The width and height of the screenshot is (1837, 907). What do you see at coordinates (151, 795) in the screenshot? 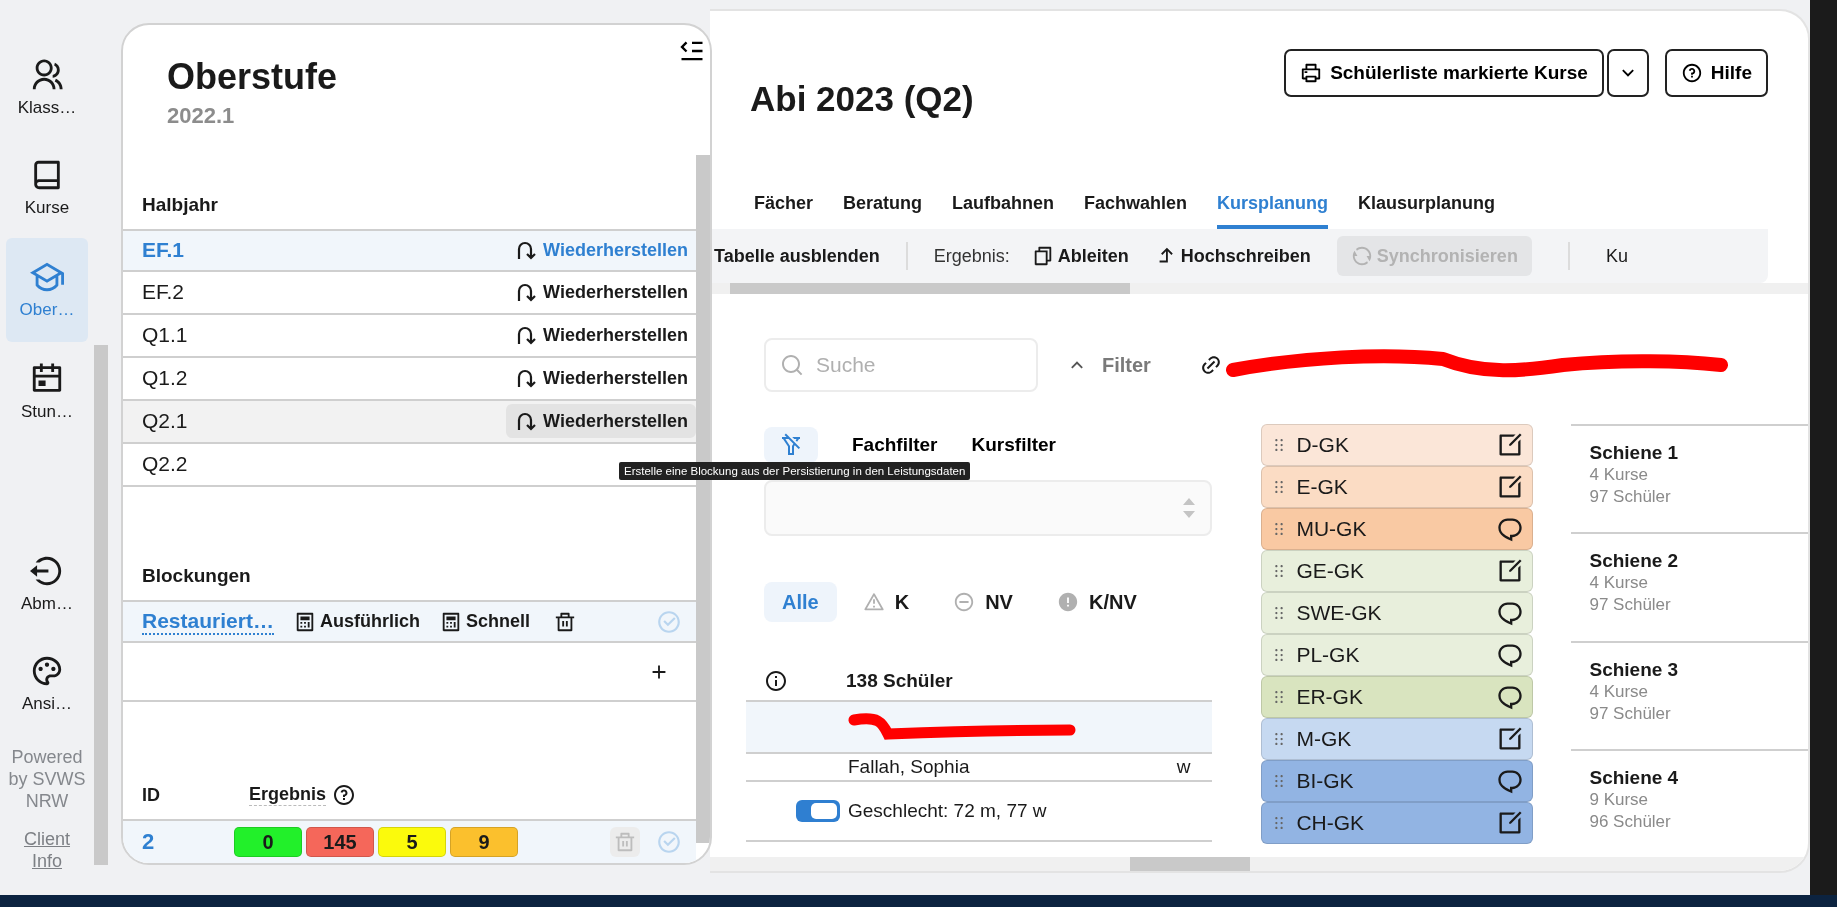
I see `column-header: ID` at bounding box center [151, 795].